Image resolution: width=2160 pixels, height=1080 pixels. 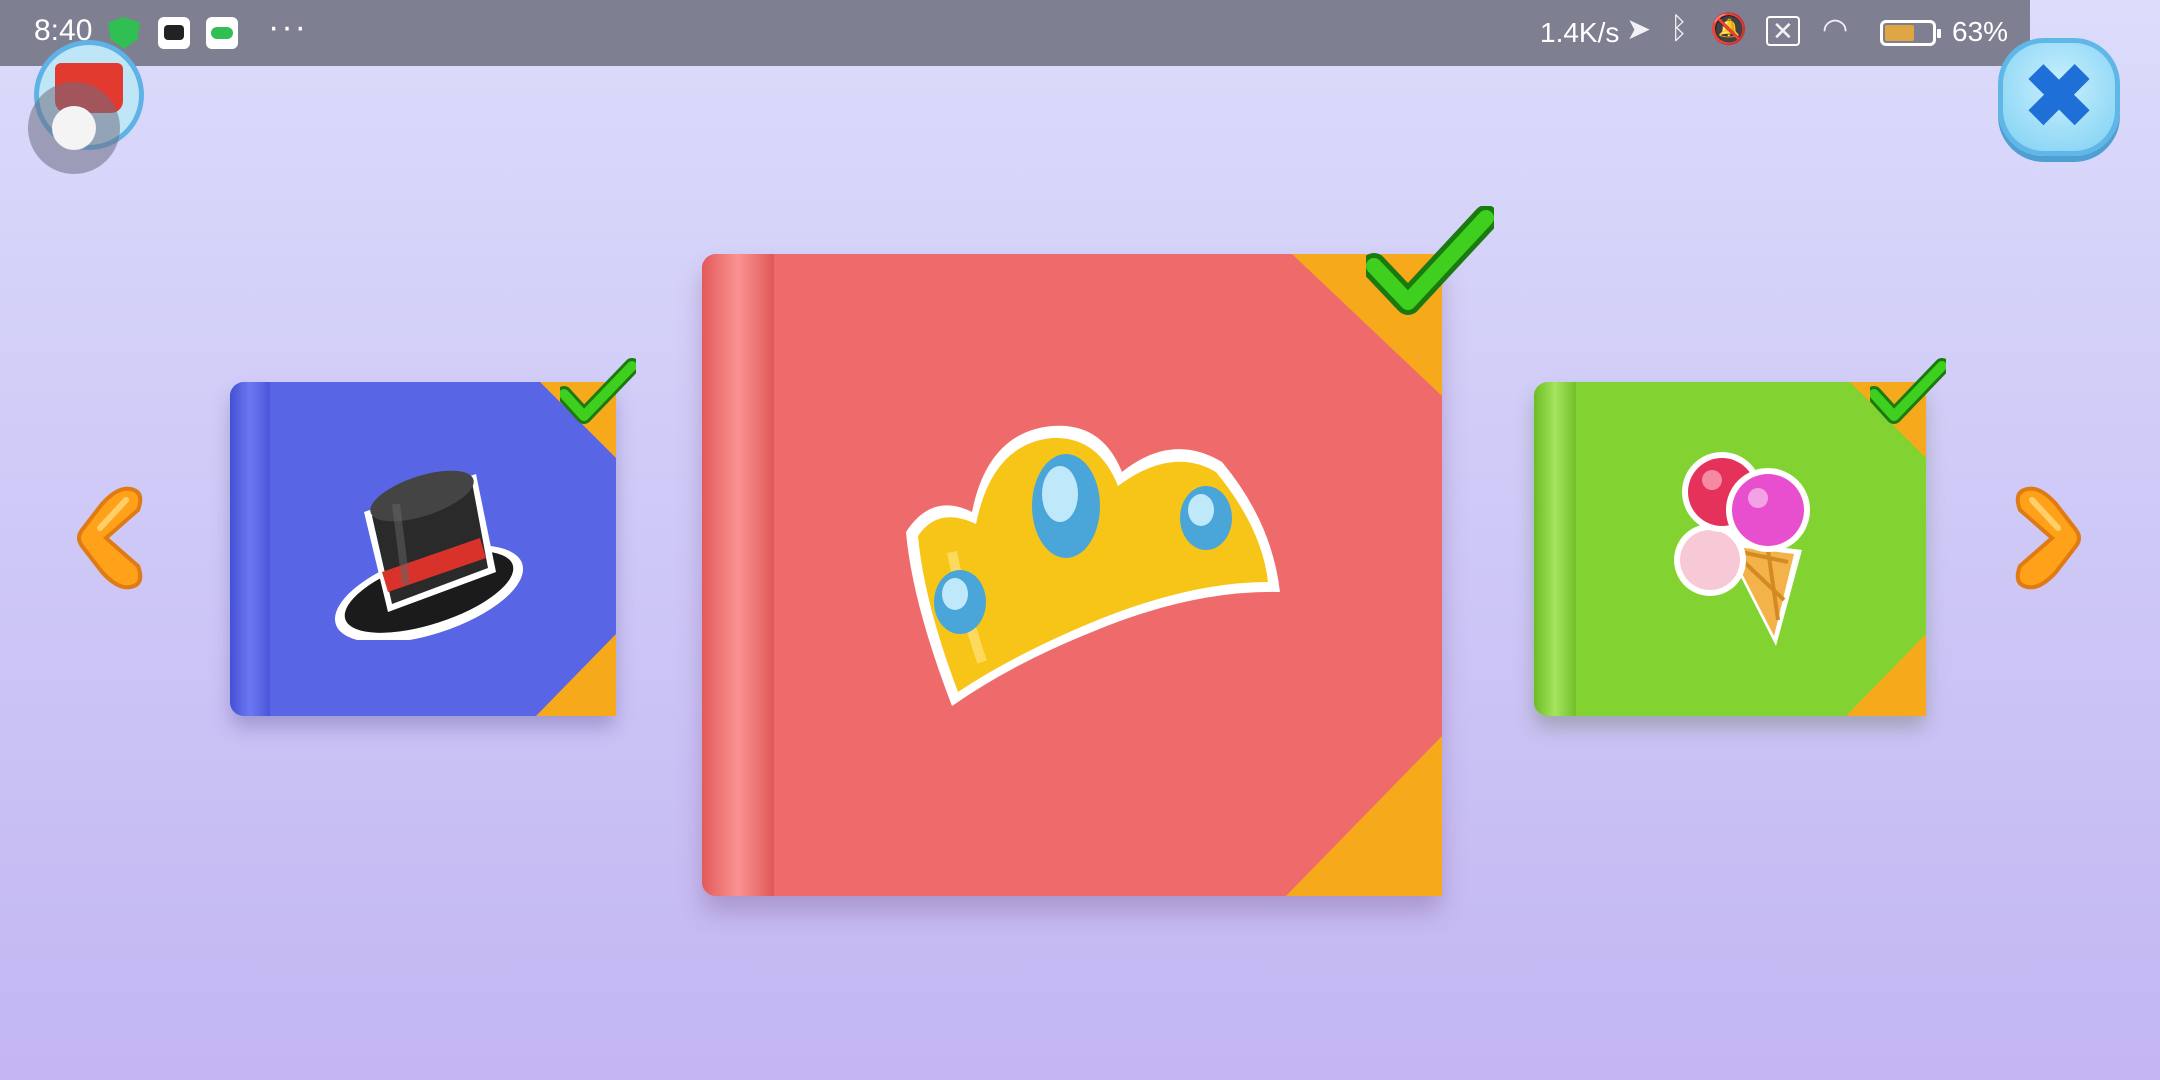 What do you see at coordinates (1980, 31) in the screenshot?
I see `battery-percent: 63%` at bounding box center [1980, 31].